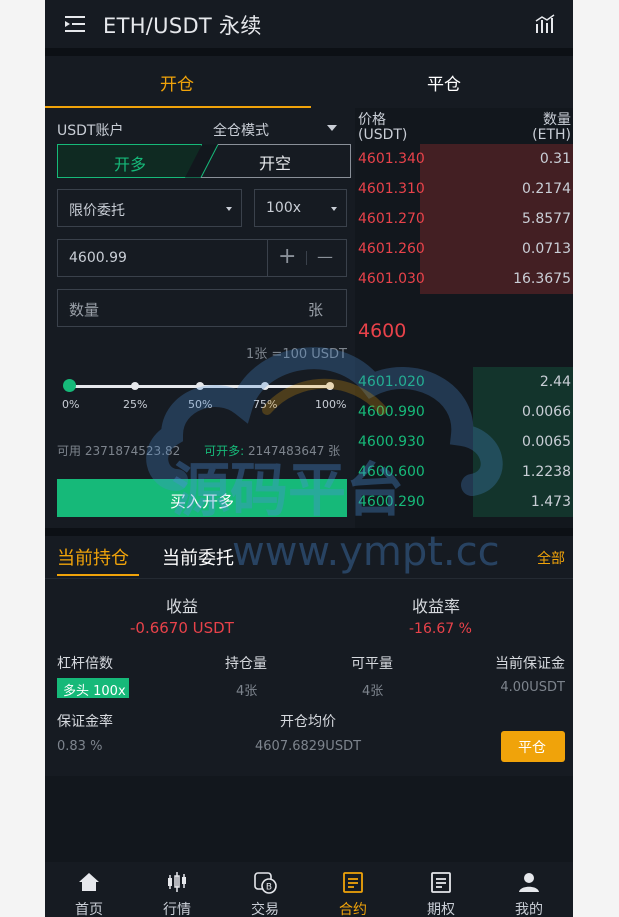  Describe the element at coordinates (464, 249) in the screenshot. I see `ask-row: 4601.260 0.0713` at that location.